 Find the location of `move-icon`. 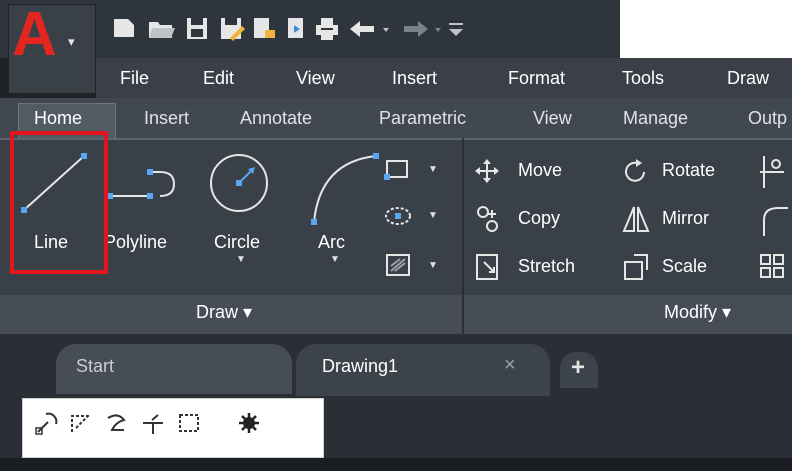

move-icon is located at coordinates (487, 171).